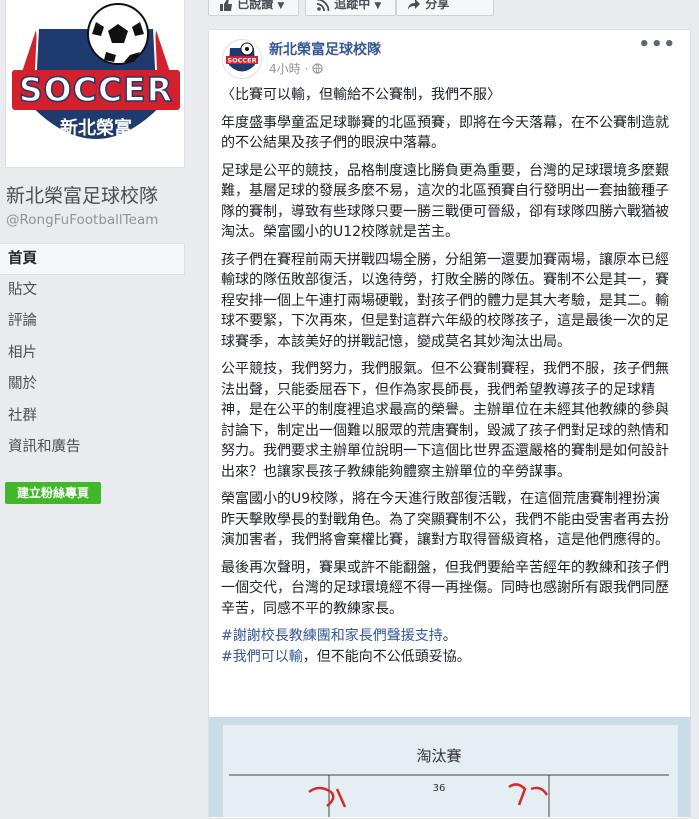 The height and width of the screenshot is (819, 699). Describe the element at coordinates (92, 385) in the screenshot. I see `nav-item-about: 關於` at that location.